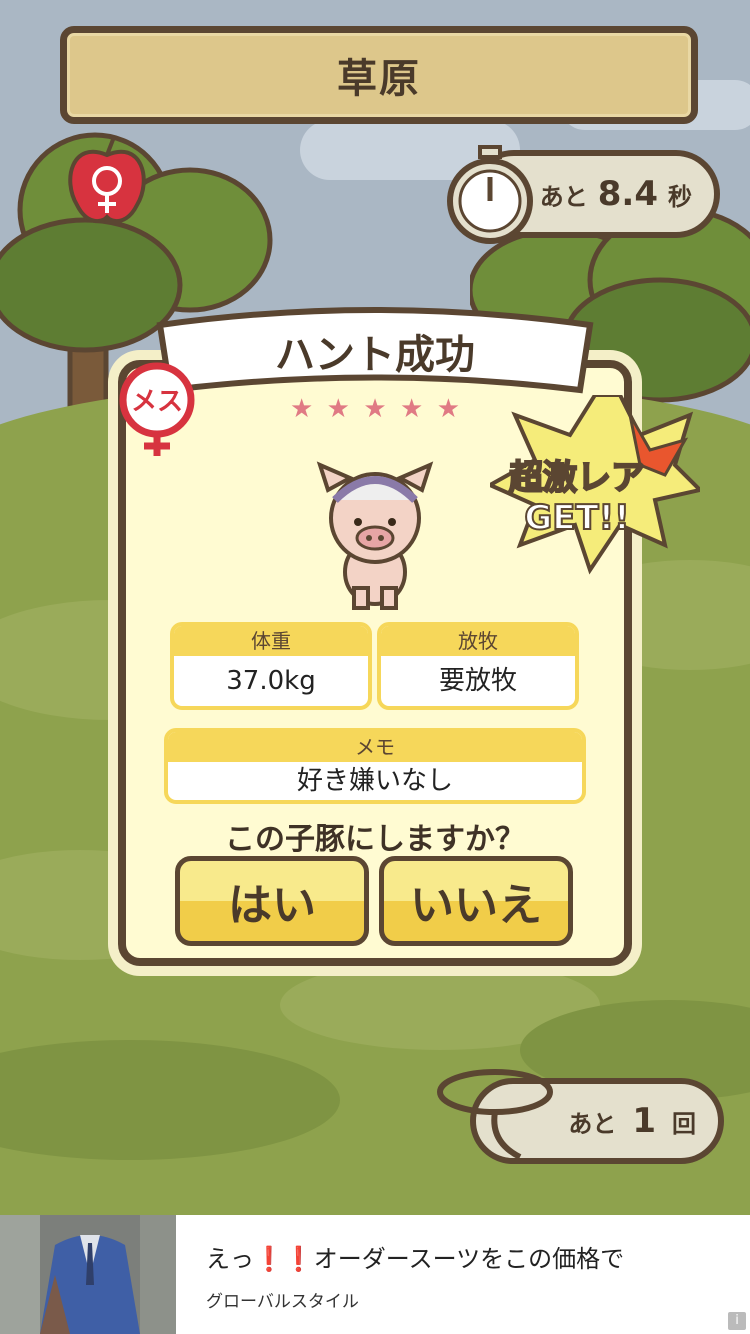 This screenshot has width=750, height=1334. What do you see at coordinates (271, 641) in the screenshot?
I see `weight-label: 体重` at bounding box center [271, 641].